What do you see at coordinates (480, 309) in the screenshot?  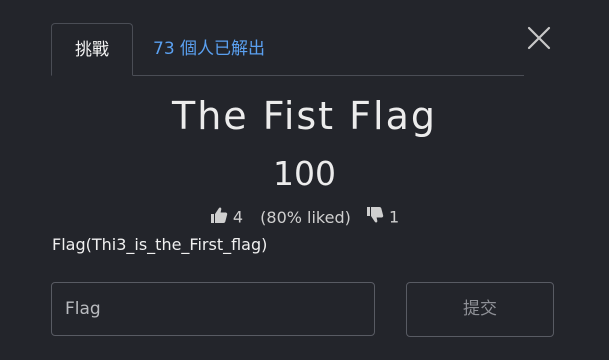 I see `submit-button: 提交` at bounding box center [480, 309].